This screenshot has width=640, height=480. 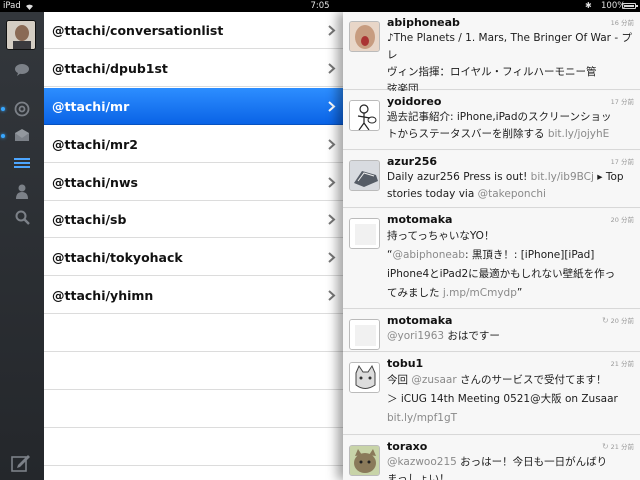 I want to click on tweet-timestamp: 20 分前, so click(x=622, y=220).